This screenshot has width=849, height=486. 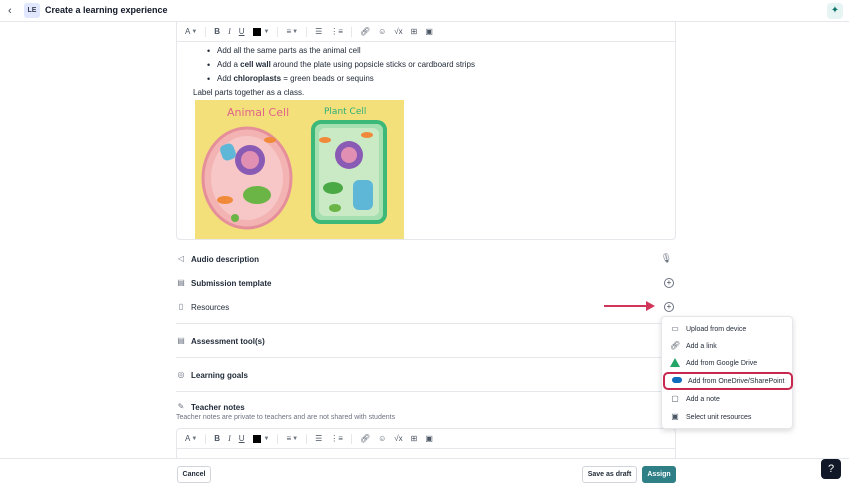 I want to click on menu-item-google-drive: Add from Google Drive, so click(x=728, y=363).